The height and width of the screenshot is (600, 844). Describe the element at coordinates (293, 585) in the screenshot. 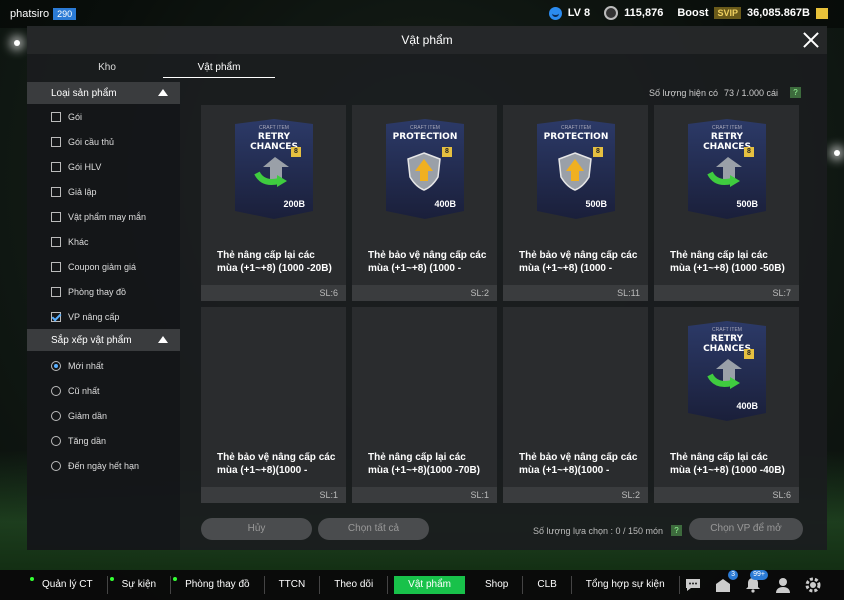

I see `nav-item: TTCN` at that location.